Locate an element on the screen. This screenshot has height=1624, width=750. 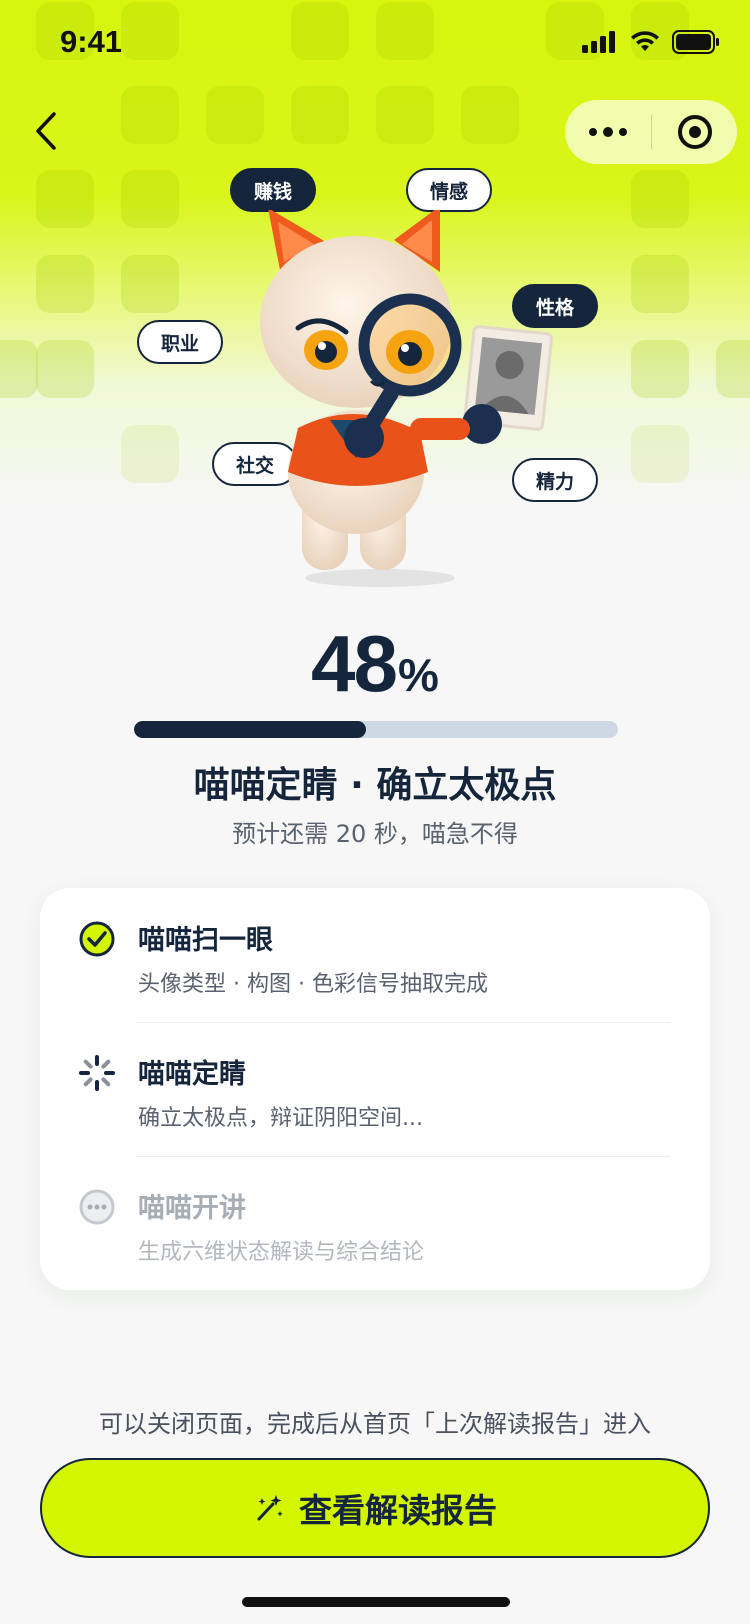
step-desc: 头像类型 · 构图 · 色彩信号抽取完成 is located at coordinates (313, 984).